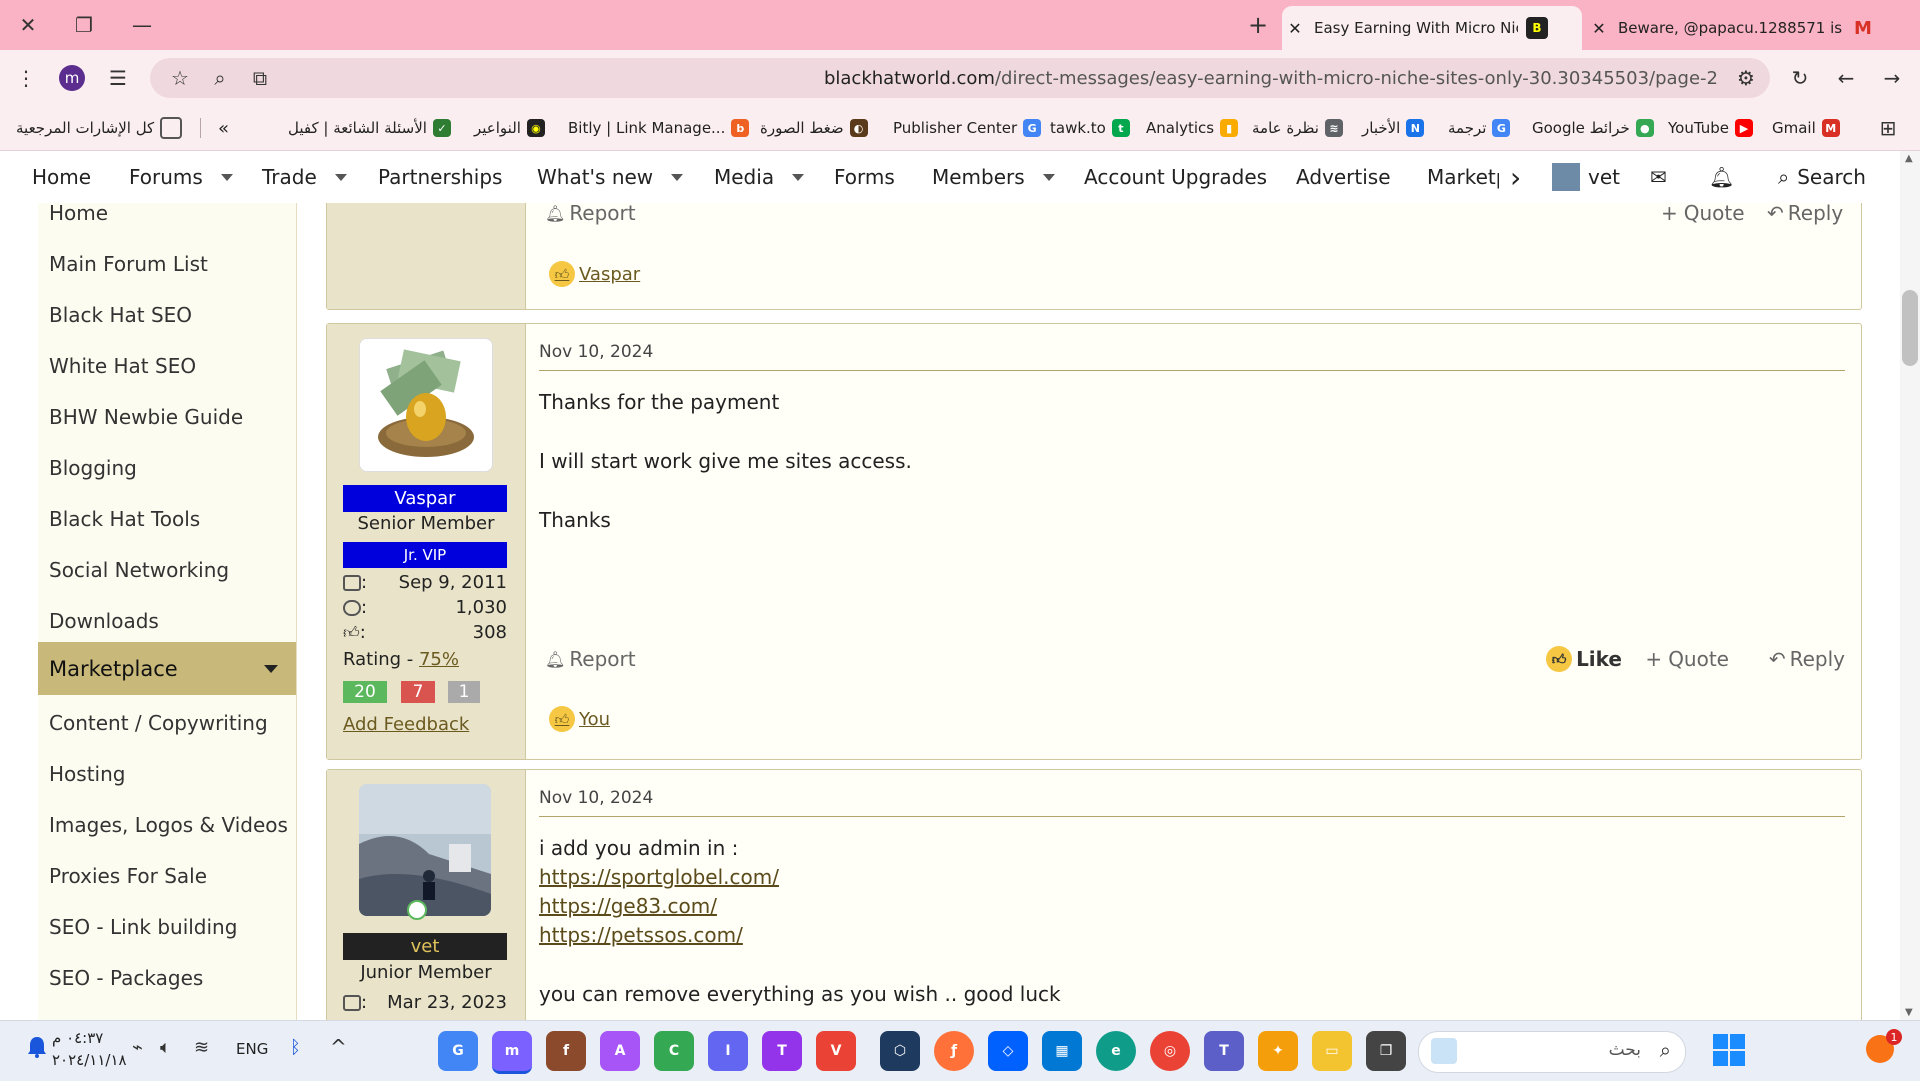  What do you see at coordinates (425, 946) in the screenshot?
I see `username-badge: vet` at bounding box center [425, 946].